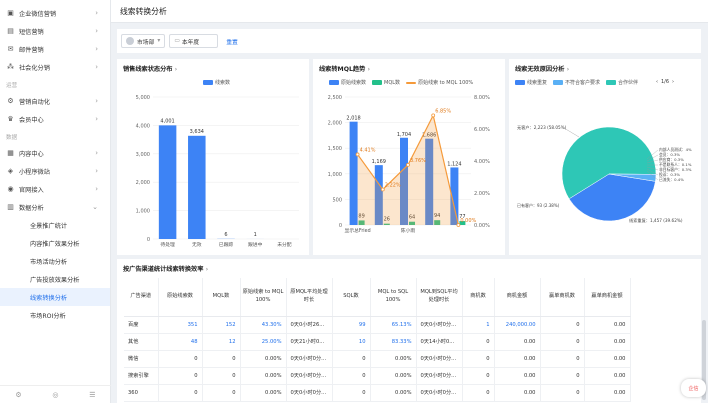  What do you see at coordinates (34, 68) in the screenshot?
I see `sidebar-item-label: 社会化分销` at bounding box center [34, 68].